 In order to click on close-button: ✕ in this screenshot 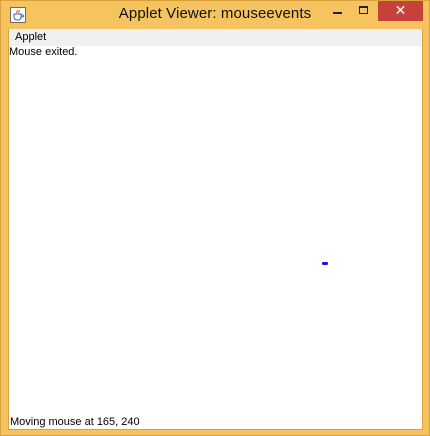, I will do `click(400, 11)`.